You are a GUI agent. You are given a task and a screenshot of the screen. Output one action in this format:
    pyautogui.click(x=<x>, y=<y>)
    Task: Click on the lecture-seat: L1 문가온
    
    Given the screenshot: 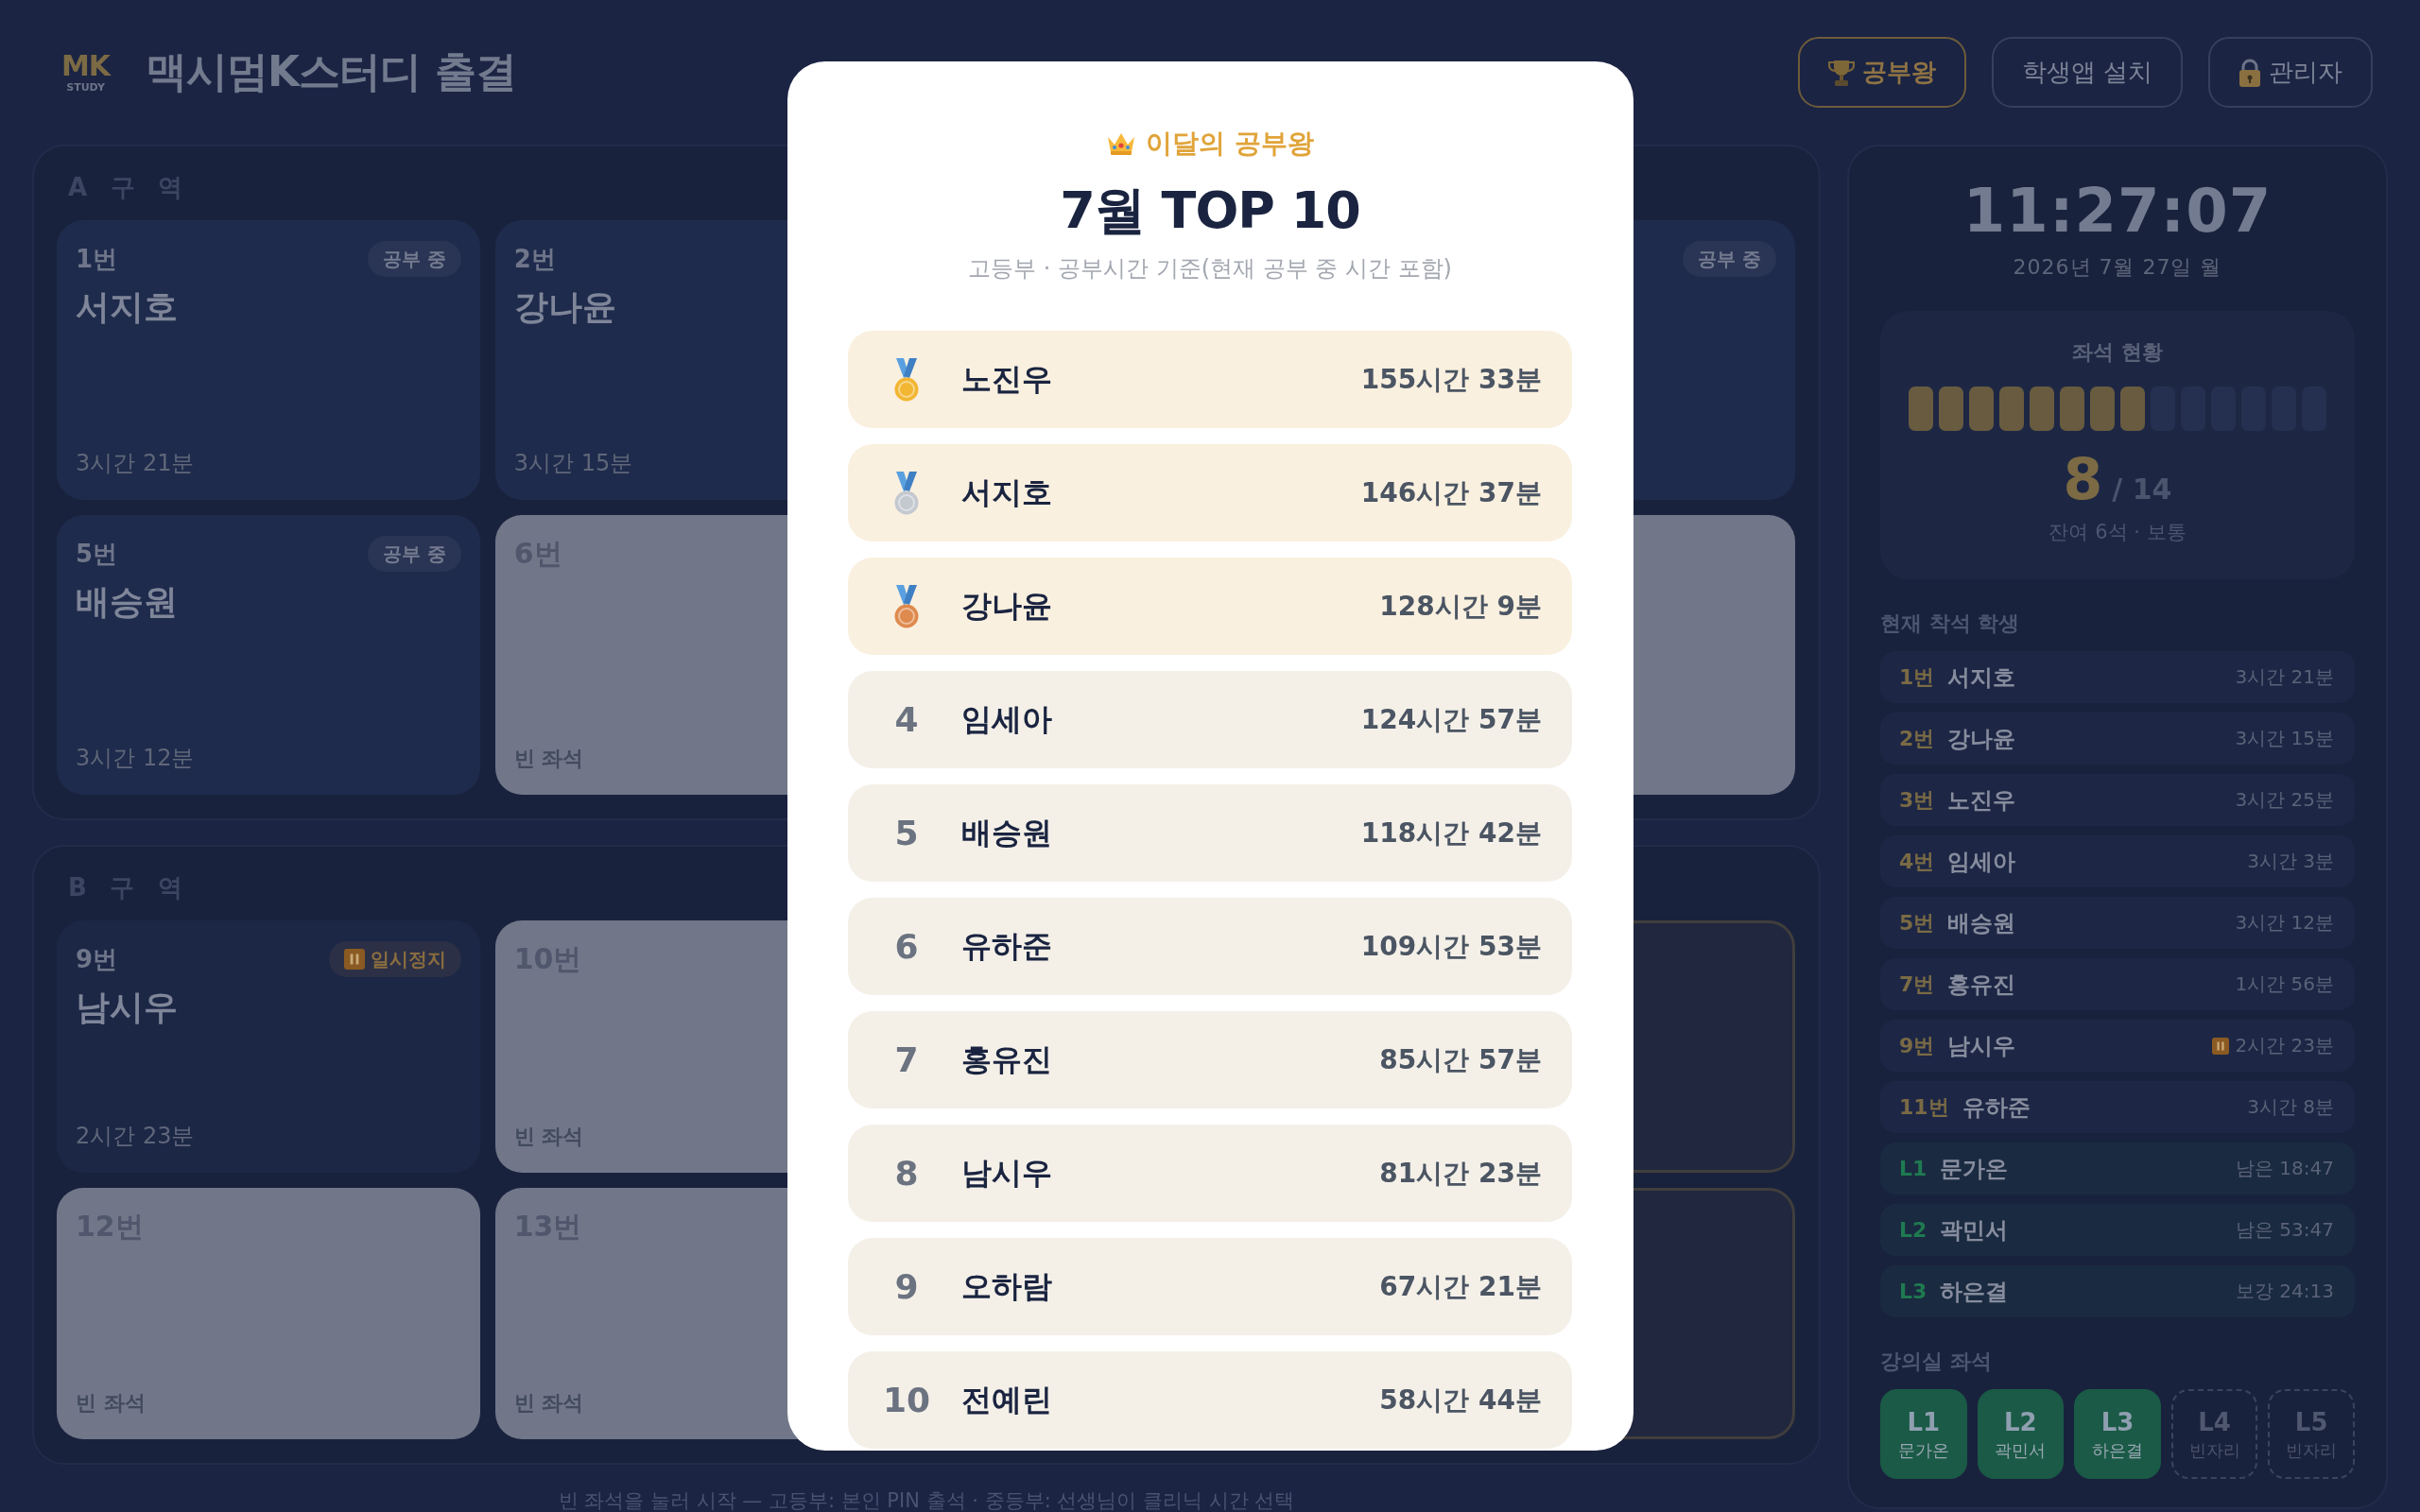 What is the action you would take?
    pyautogui.click(x=1923, y=1434)
    